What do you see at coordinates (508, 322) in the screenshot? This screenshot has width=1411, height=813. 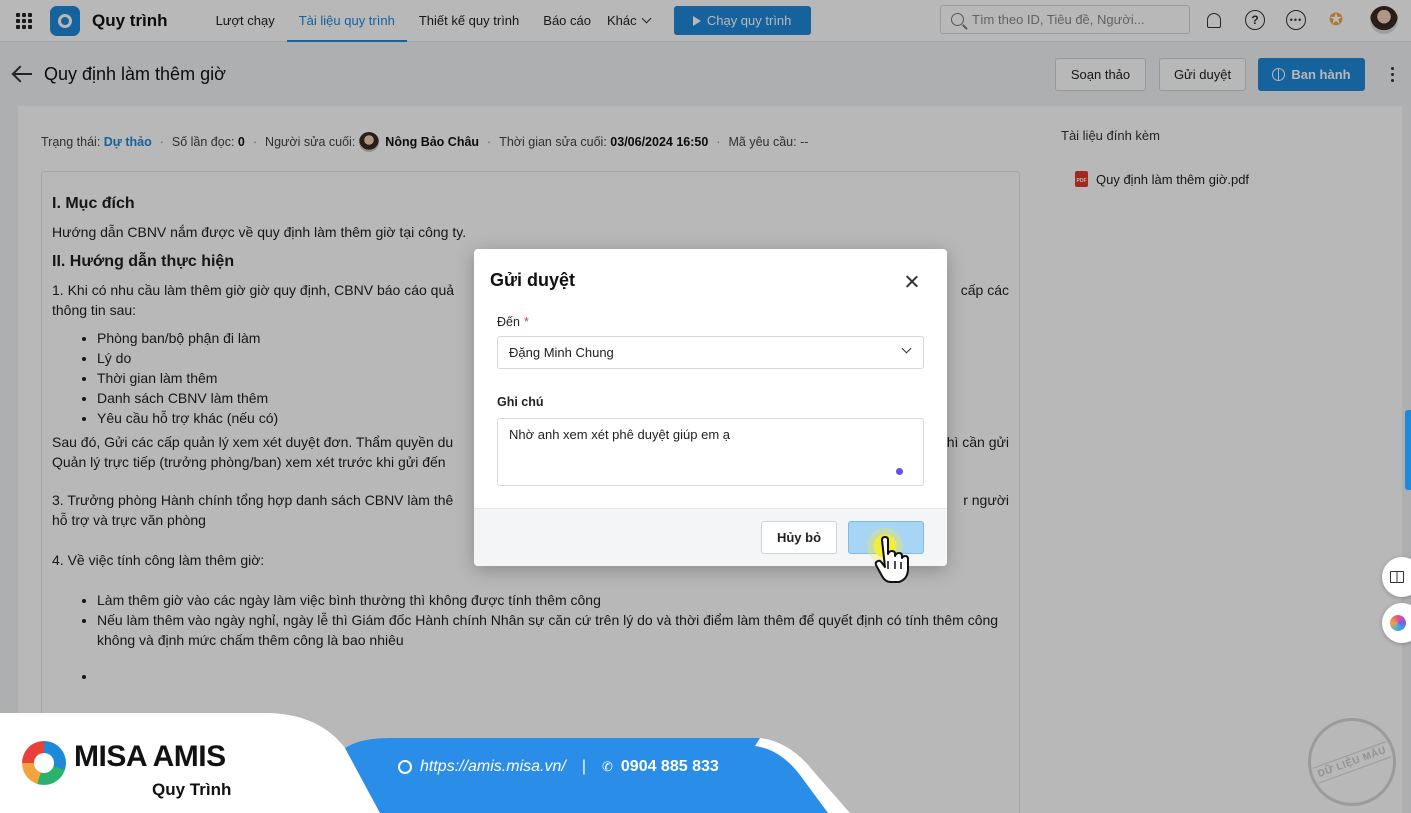 I see `to-label-text: Đến` at bounding box center [508, 322].